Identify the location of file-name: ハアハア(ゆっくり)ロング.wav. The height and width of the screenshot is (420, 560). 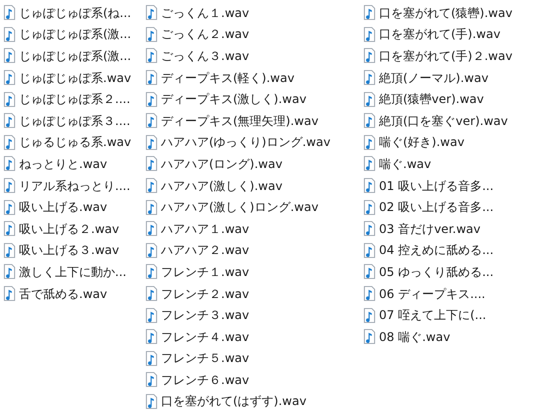
(245, 142).